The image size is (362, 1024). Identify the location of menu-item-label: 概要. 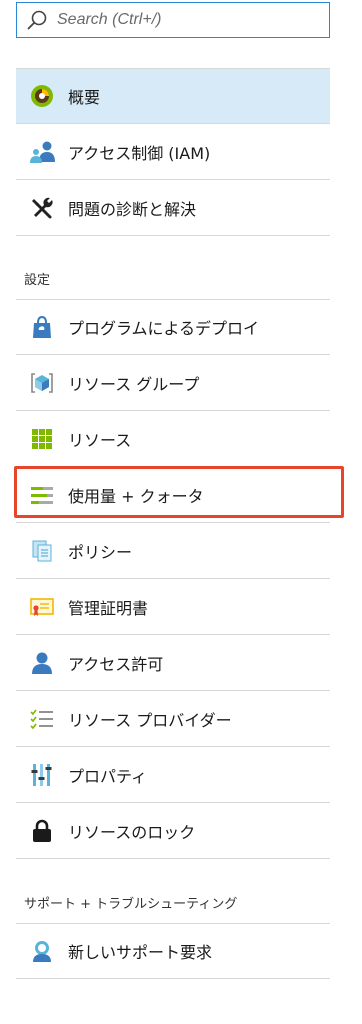
(84, 97).